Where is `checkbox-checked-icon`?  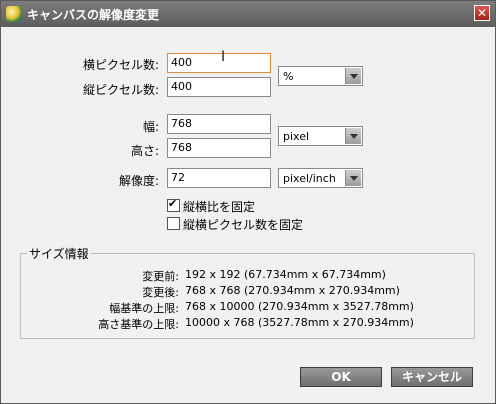
checkbox-checked-icon is located at coordinates (173, 204).